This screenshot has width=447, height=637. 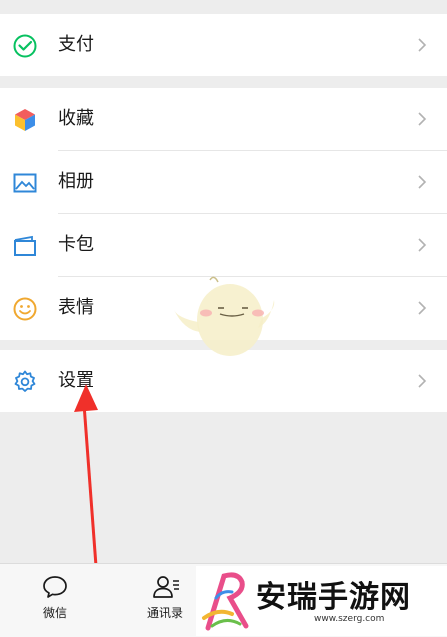 I want to click on menu-item-label: 卡包, so click(x=76, y=244).